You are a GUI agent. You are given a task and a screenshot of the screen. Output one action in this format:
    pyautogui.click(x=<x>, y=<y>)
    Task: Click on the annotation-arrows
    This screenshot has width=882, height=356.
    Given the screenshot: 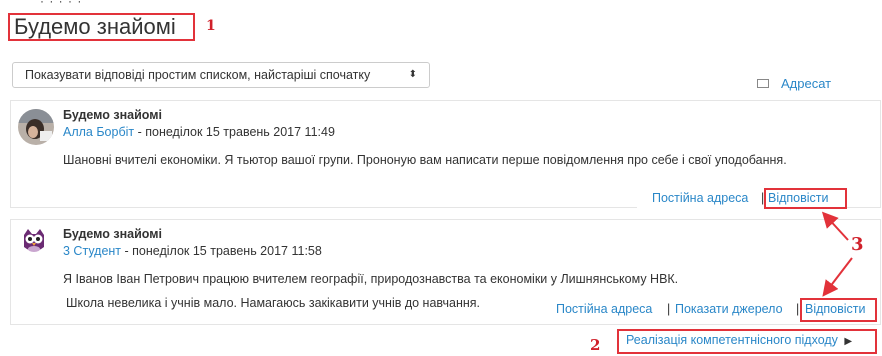 What is the action you would take?
    pyautogui.click(x=837, y=254)
    